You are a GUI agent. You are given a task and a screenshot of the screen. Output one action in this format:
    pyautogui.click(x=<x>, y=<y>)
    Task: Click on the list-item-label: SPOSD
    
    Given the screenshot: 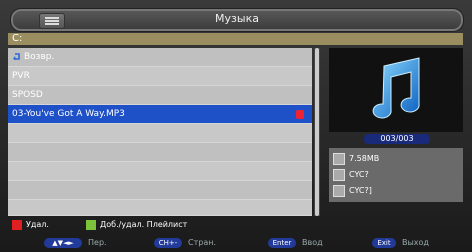 What is the action you would take?
    pyautogui.click(x=27, y=95)
    